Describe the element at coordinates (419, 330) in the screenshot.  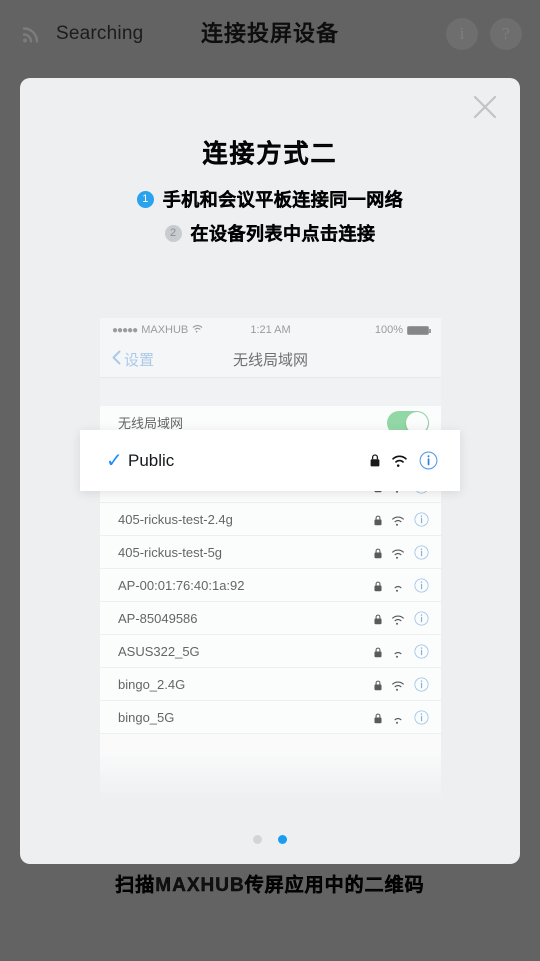
I see `battery-icon` at that location.